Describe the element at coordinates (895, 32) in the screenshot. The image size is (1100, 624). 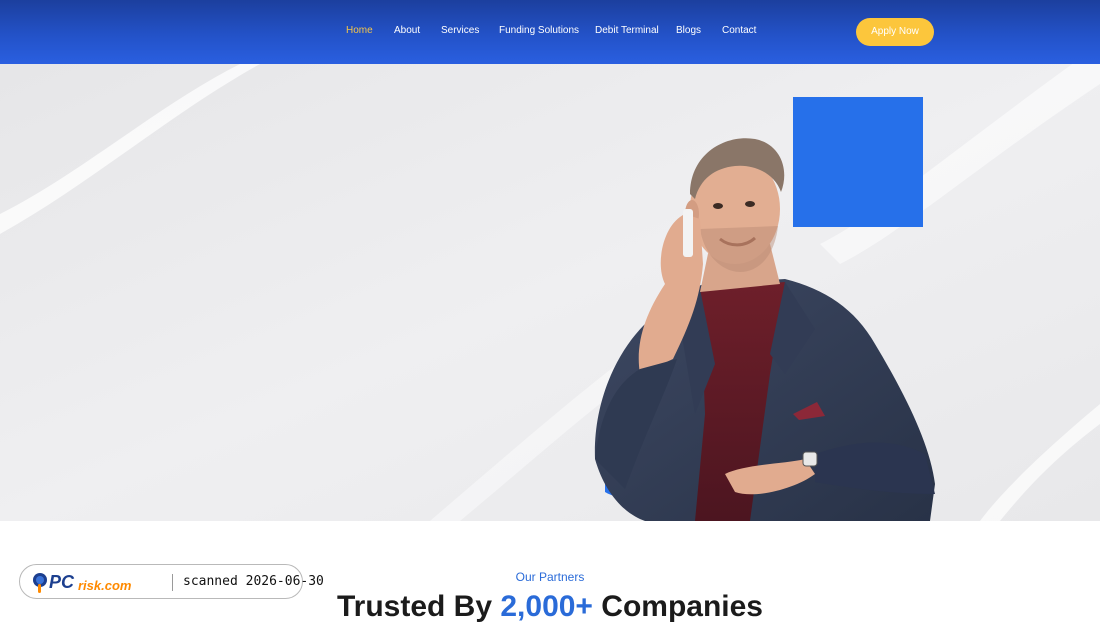
I see `apply-now-button: Apply Now` at that location.